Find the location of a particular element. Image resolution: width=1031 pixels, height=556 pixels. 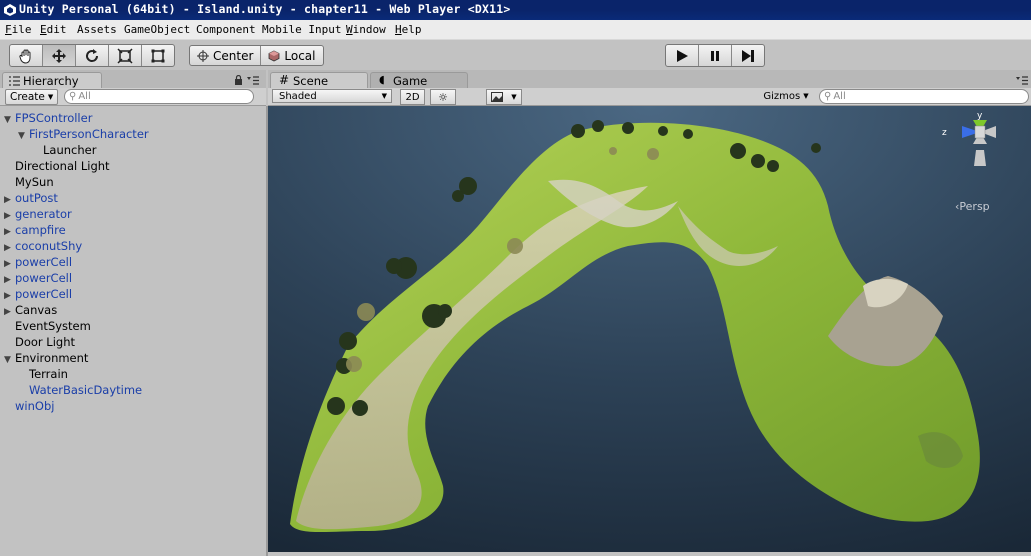

pivot-local-button: Local is located at coordinates (291, 55).